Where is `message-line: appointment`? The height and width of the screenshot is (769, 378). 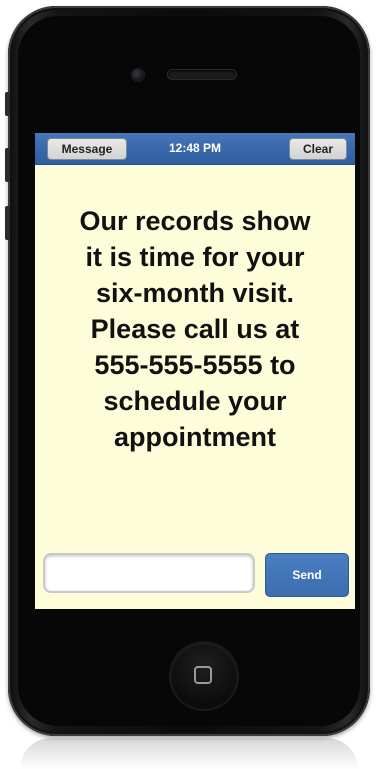
message-line: appointment is located at coordinates (195, 437).